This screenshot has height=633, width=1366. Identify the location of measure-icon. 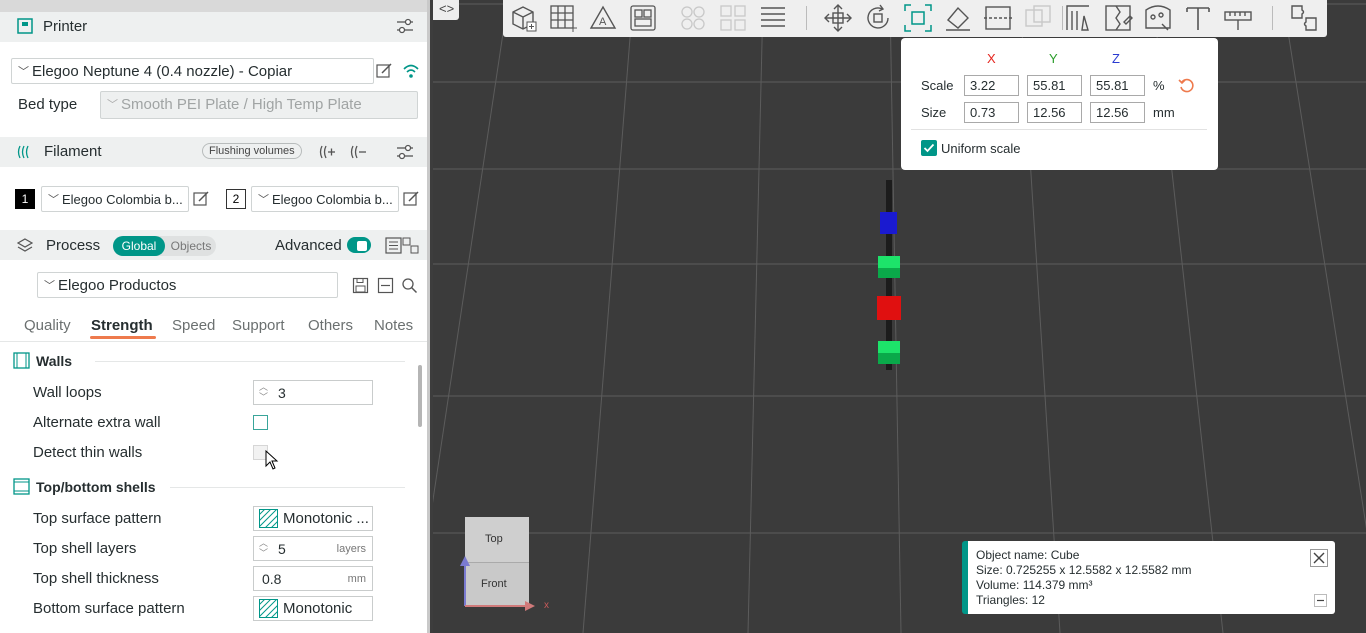
(1238, 18).